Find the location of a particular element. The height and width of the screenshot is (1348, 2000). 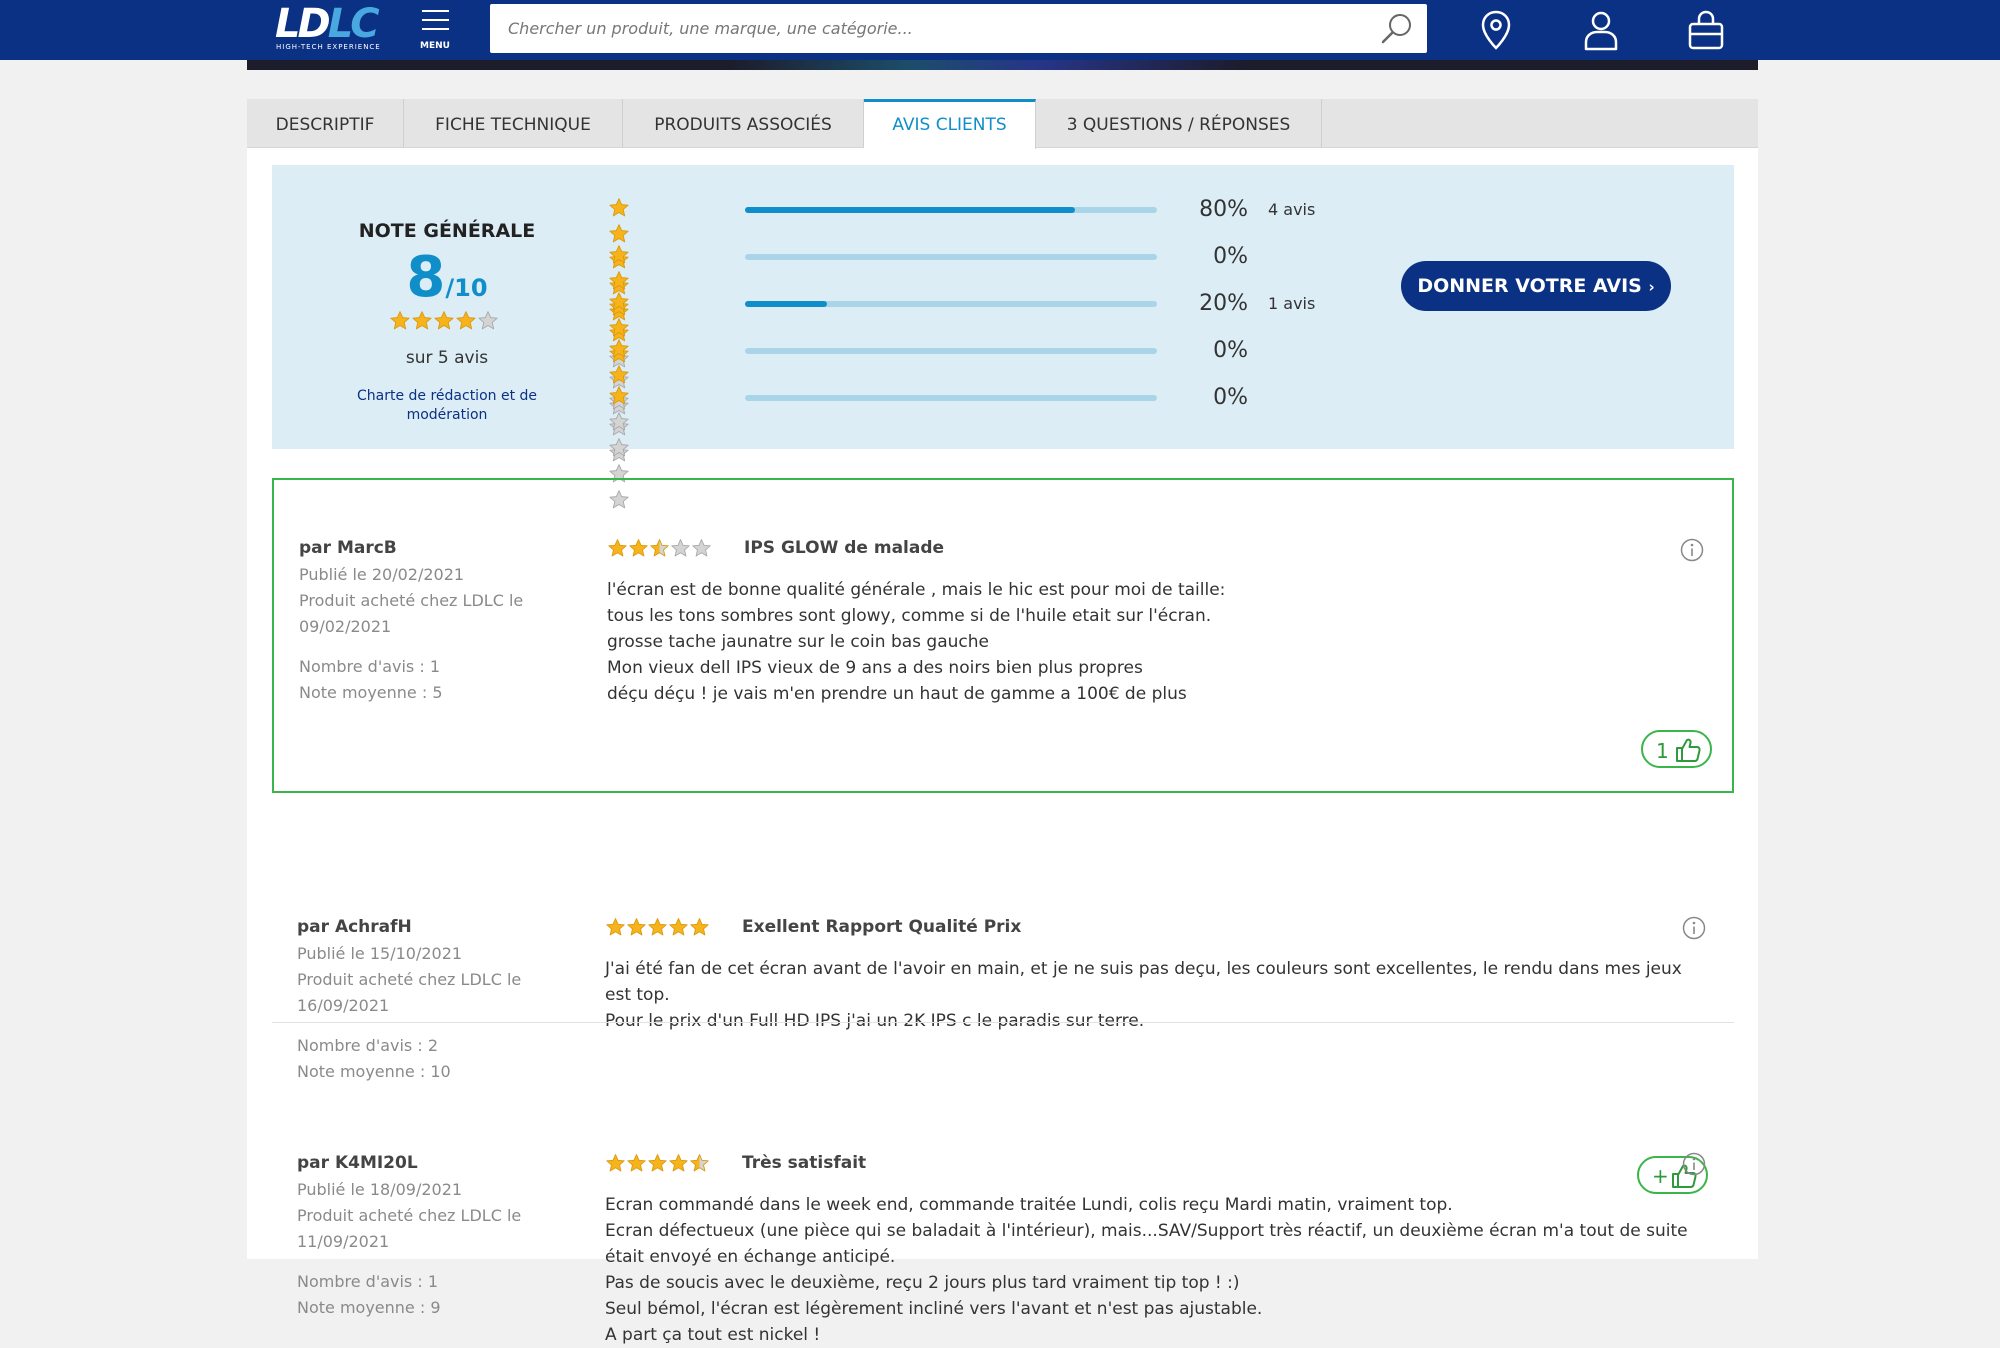

location-pin-icon is located at coordinates (1496, 30).